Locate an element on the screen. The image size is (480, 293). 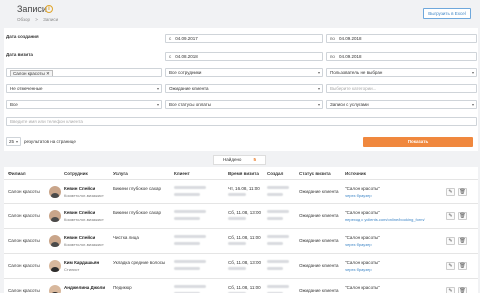
show-button: Показать is located at coordinates (418, 142).